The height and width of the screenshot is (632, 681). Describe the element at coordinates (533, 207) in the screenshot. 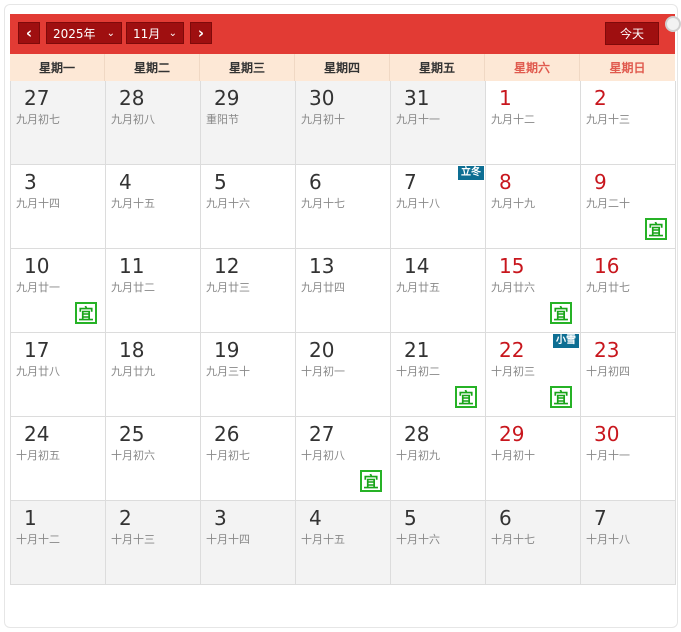

I see `calendar-day-cell: 8 九月十九` at that location.